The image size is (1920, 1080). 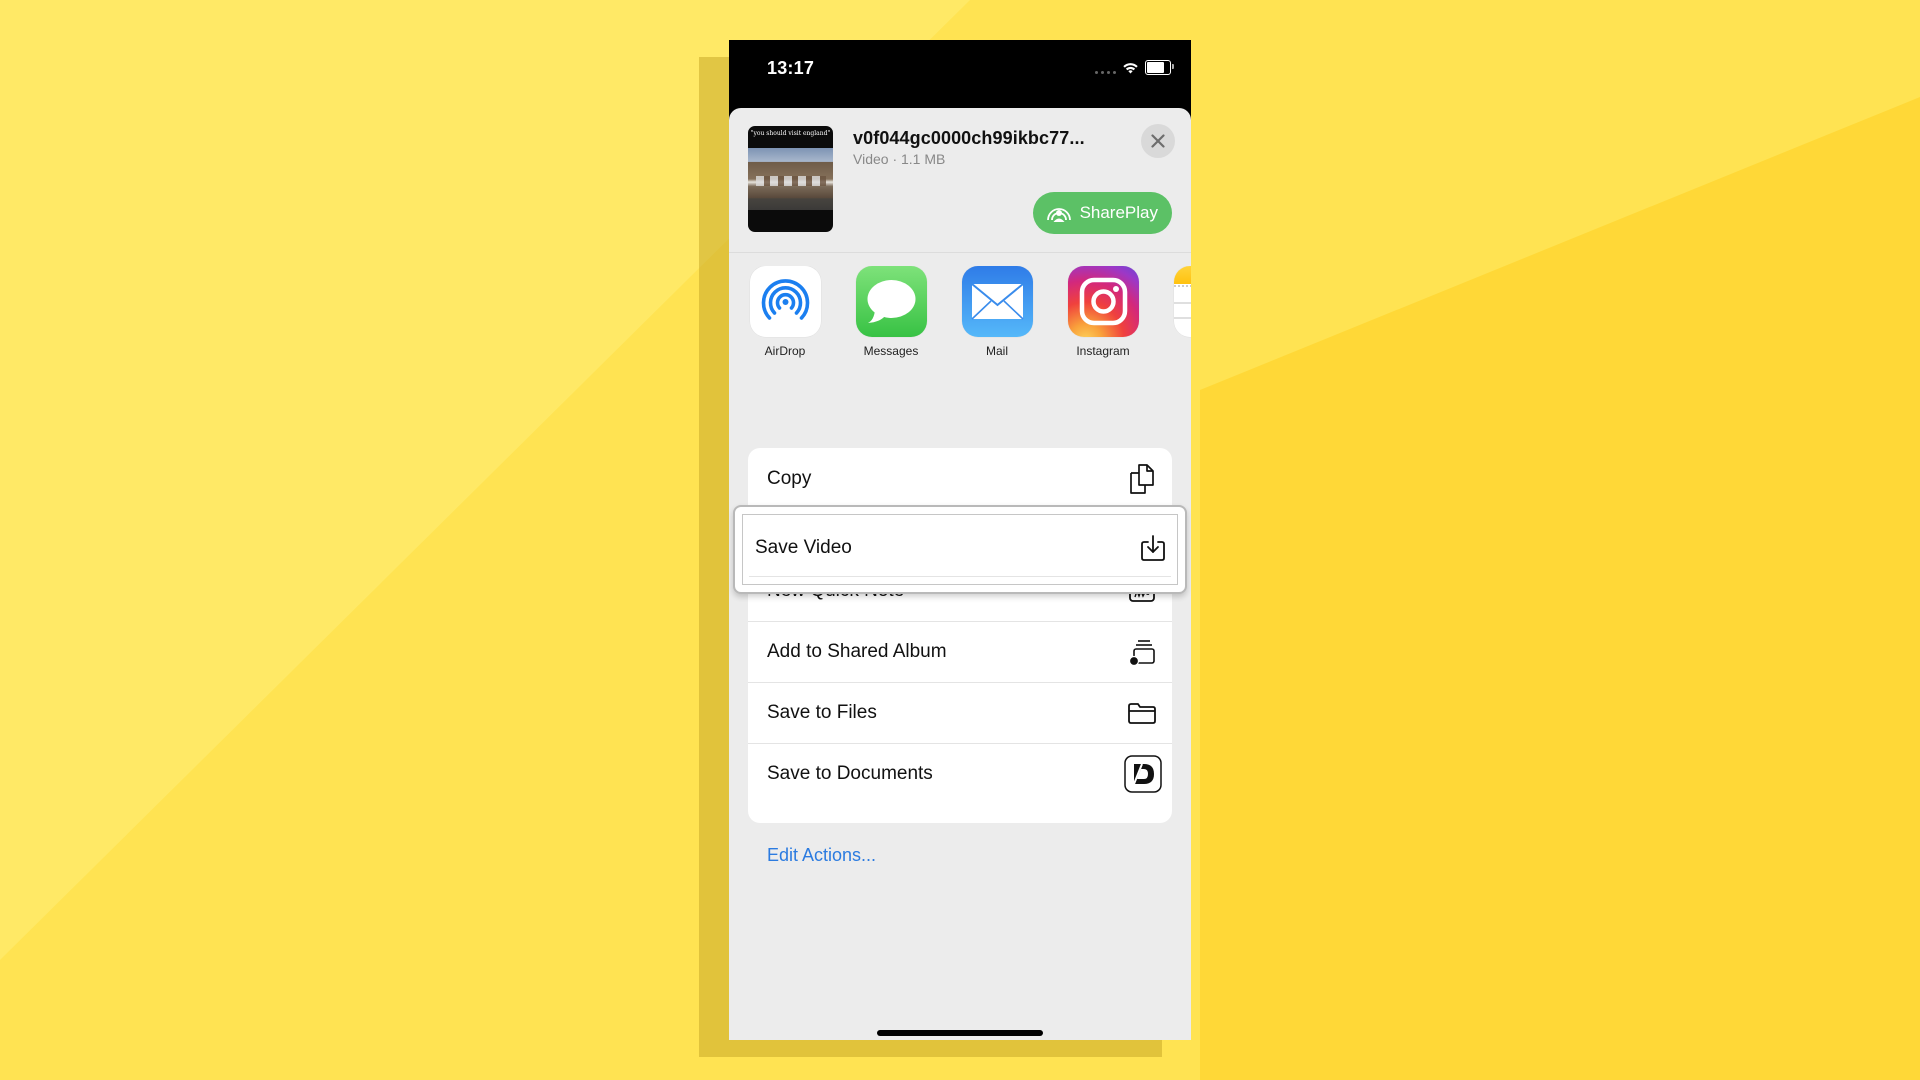 What do you see at coordinates (1118, 212) in the screenshot?
I see `shareplay-label: SharePlay` at bounding box center [1118, 212].